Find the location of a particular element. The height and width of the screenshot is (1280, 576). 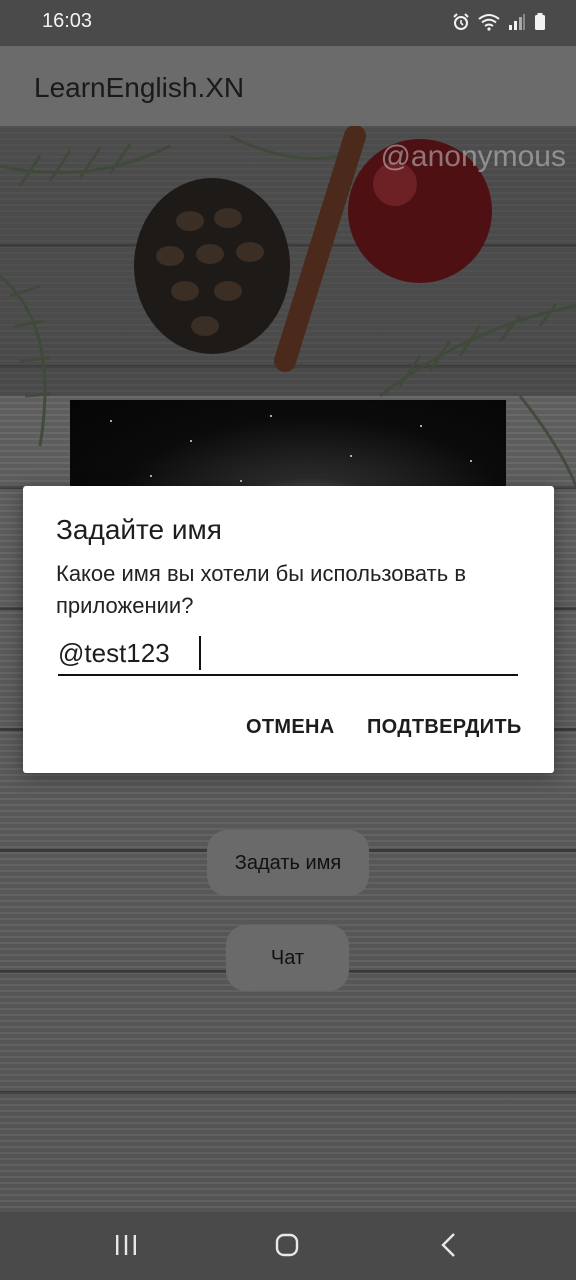

home-icon is located at coordinates (287, 1247).